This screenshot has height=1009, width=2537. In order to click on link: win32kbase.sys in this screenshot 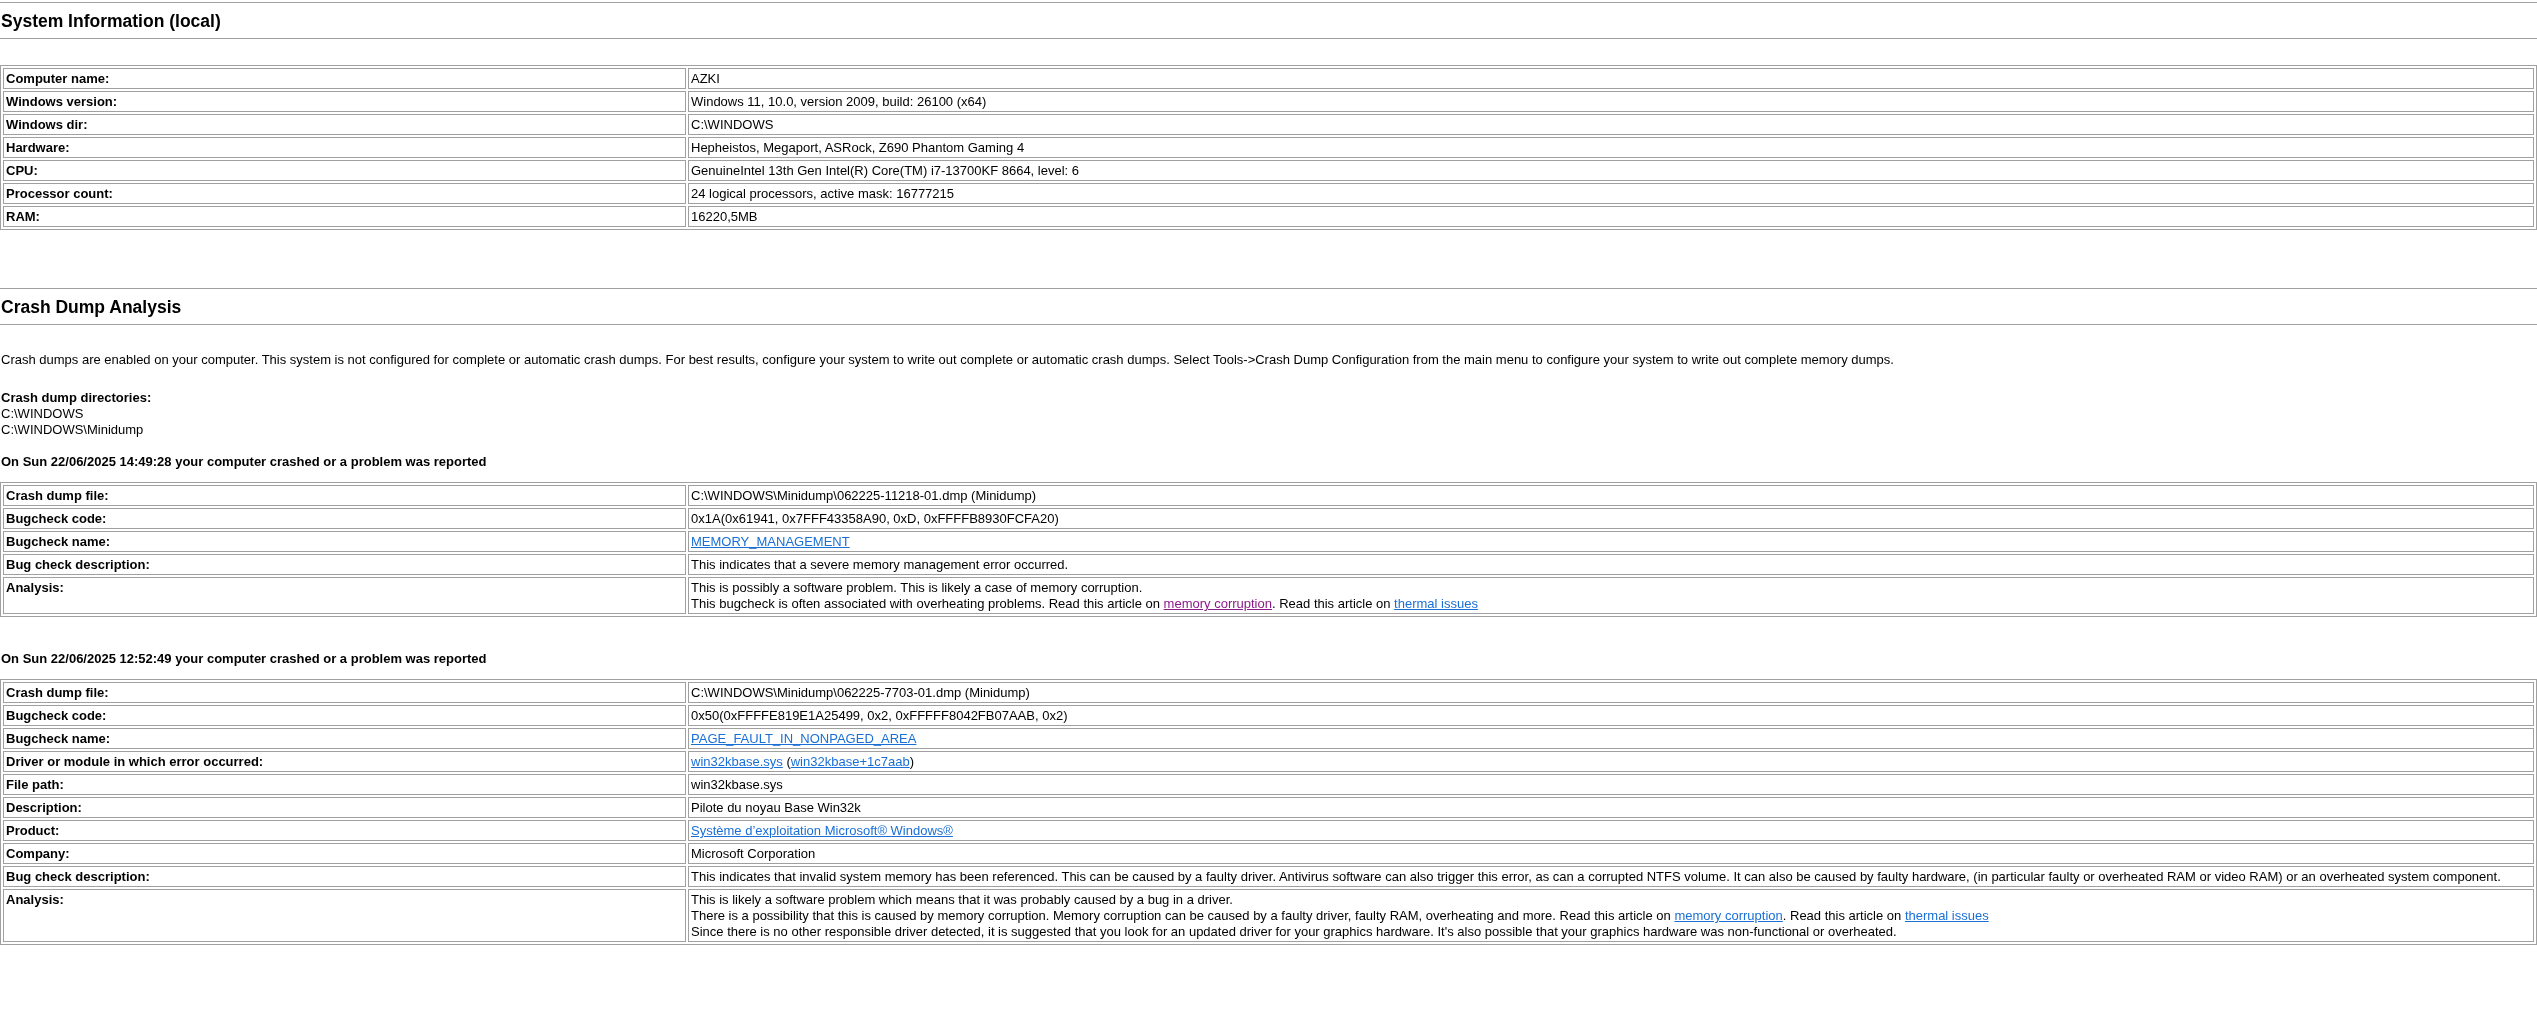, I will do `click(737, 761)`.